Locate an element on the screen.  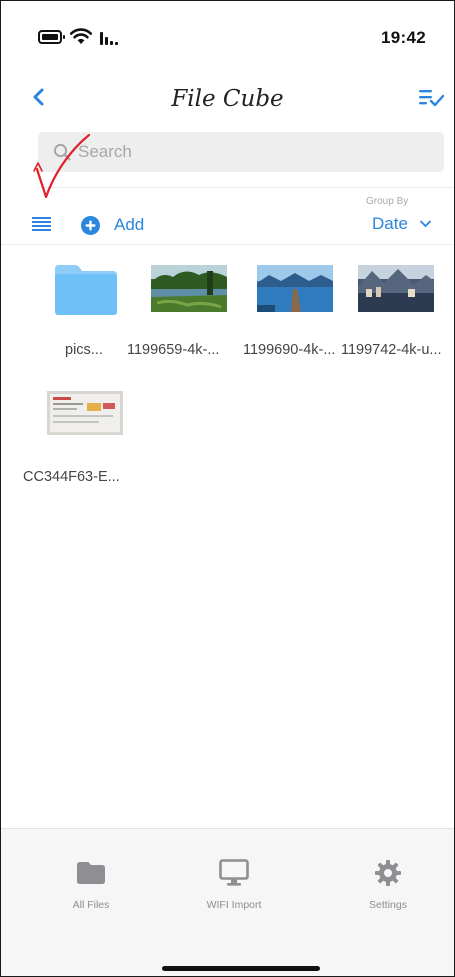
plus-circle-icon is located at coordinates (90, 225).